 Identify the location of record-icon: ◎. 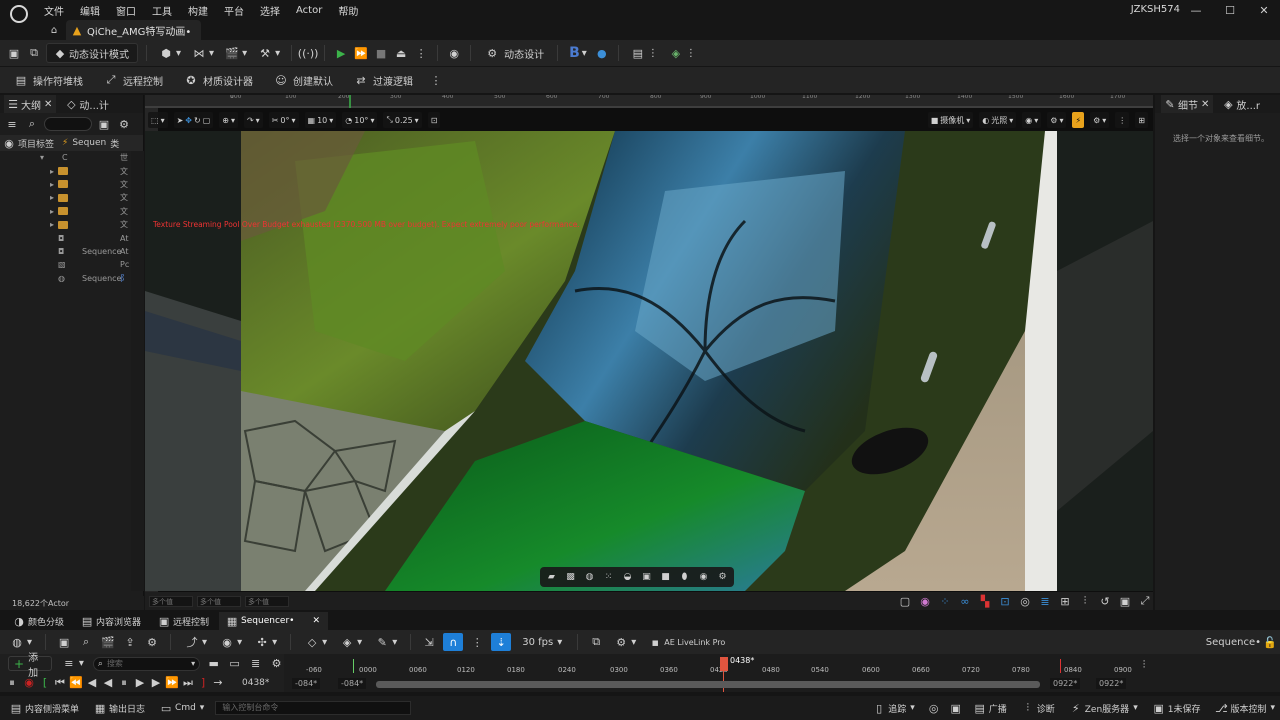
(934, 708).